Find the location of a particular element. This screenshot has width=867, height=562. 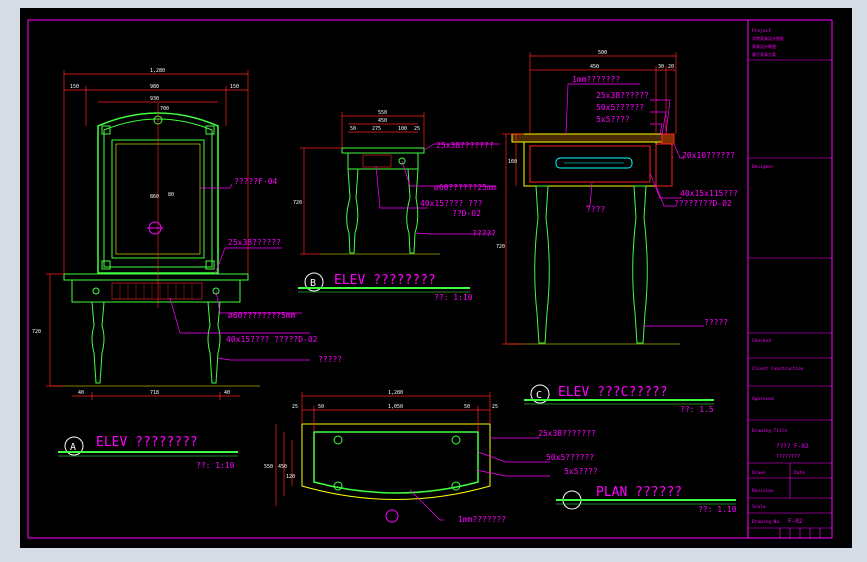

callout-c-leg: ????? is located at coordinates (716, 322).